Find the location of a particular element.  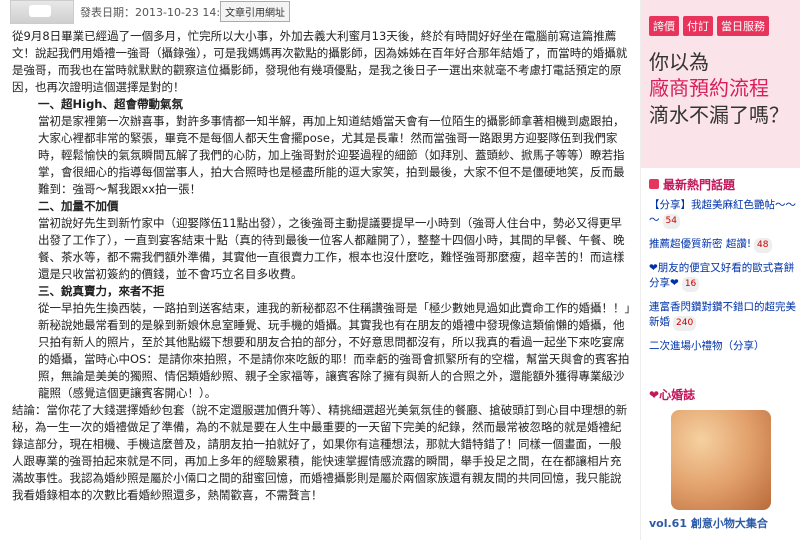

hot-topic-count: 16 is located at coordinates (690, 284).